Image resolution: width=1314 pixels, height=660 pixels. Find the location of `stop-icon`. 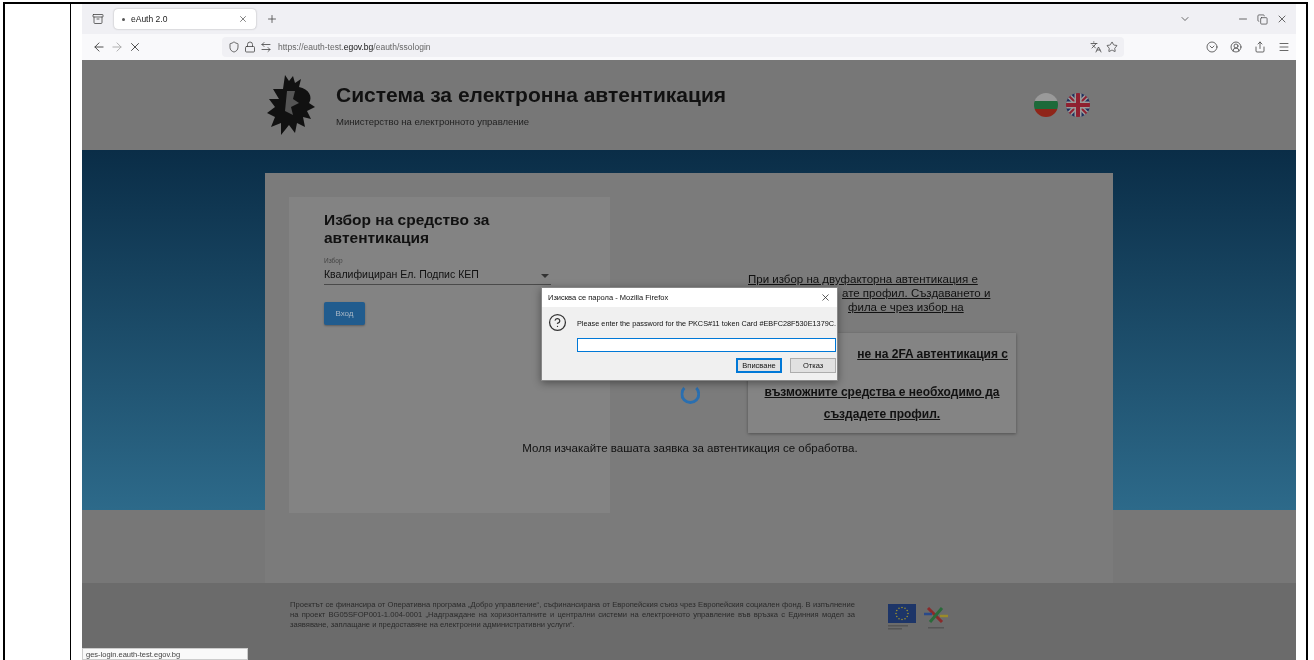

stop-icon is located at coordinates (135, 47).